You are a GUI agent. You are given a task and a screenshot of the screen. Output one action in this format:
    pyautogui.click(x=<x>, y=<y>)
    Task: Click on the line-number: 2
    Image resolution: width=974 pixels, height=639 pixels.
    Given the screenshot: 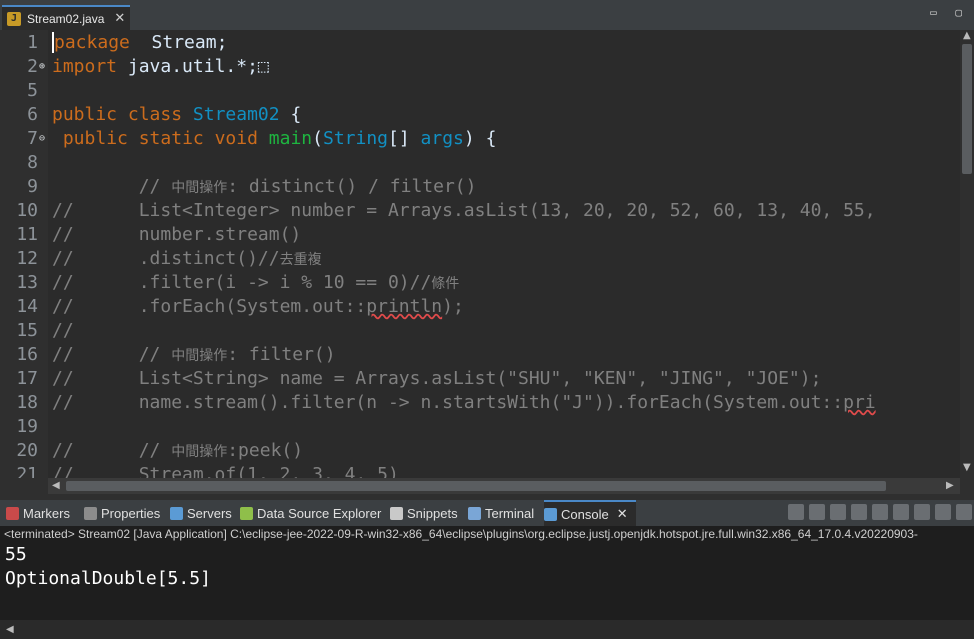 What is the action you would take?
    pyautogui.click(x=32, y=66)
    